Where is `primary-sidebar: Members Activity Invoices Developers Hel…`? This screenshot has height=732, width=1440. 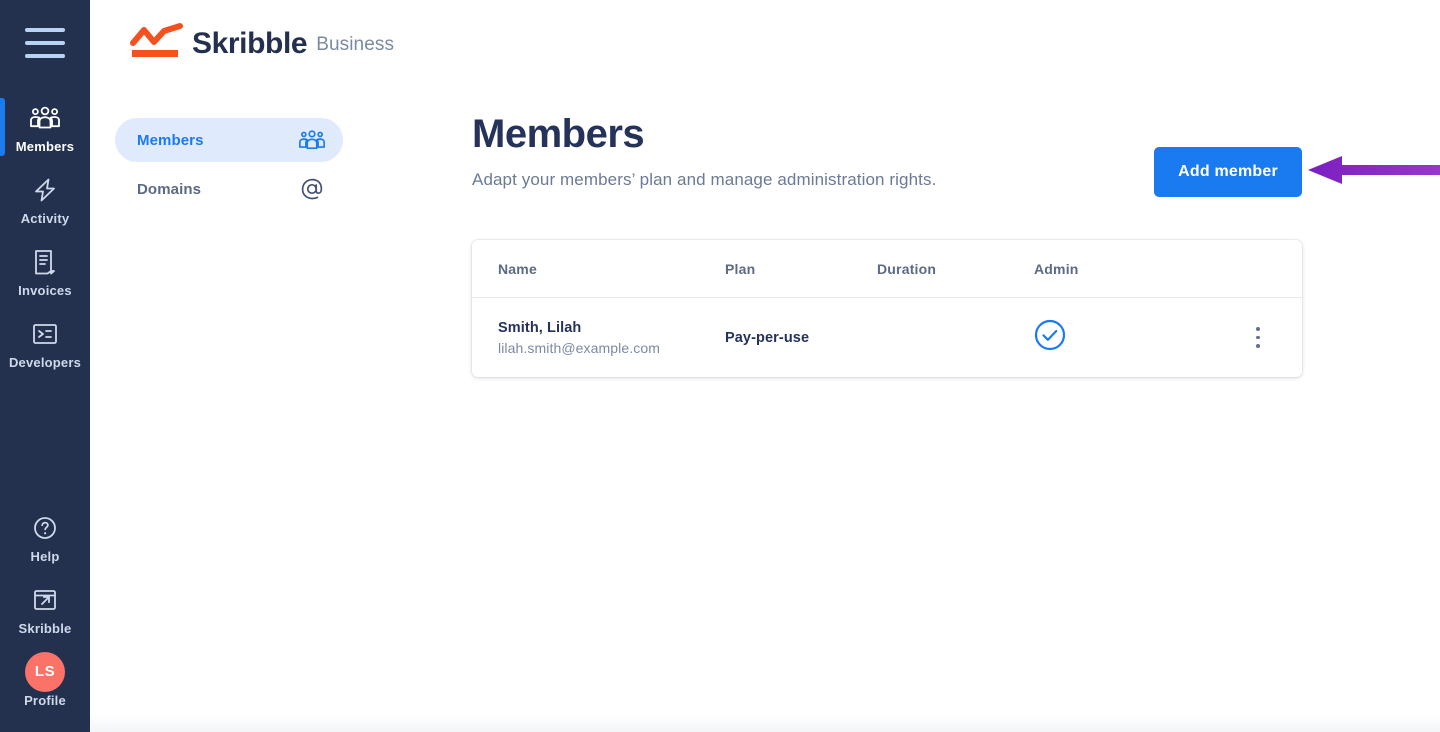
primary-sidebar: Members Activity Invoices Developers Hel… is located at coordinates (45, 366).